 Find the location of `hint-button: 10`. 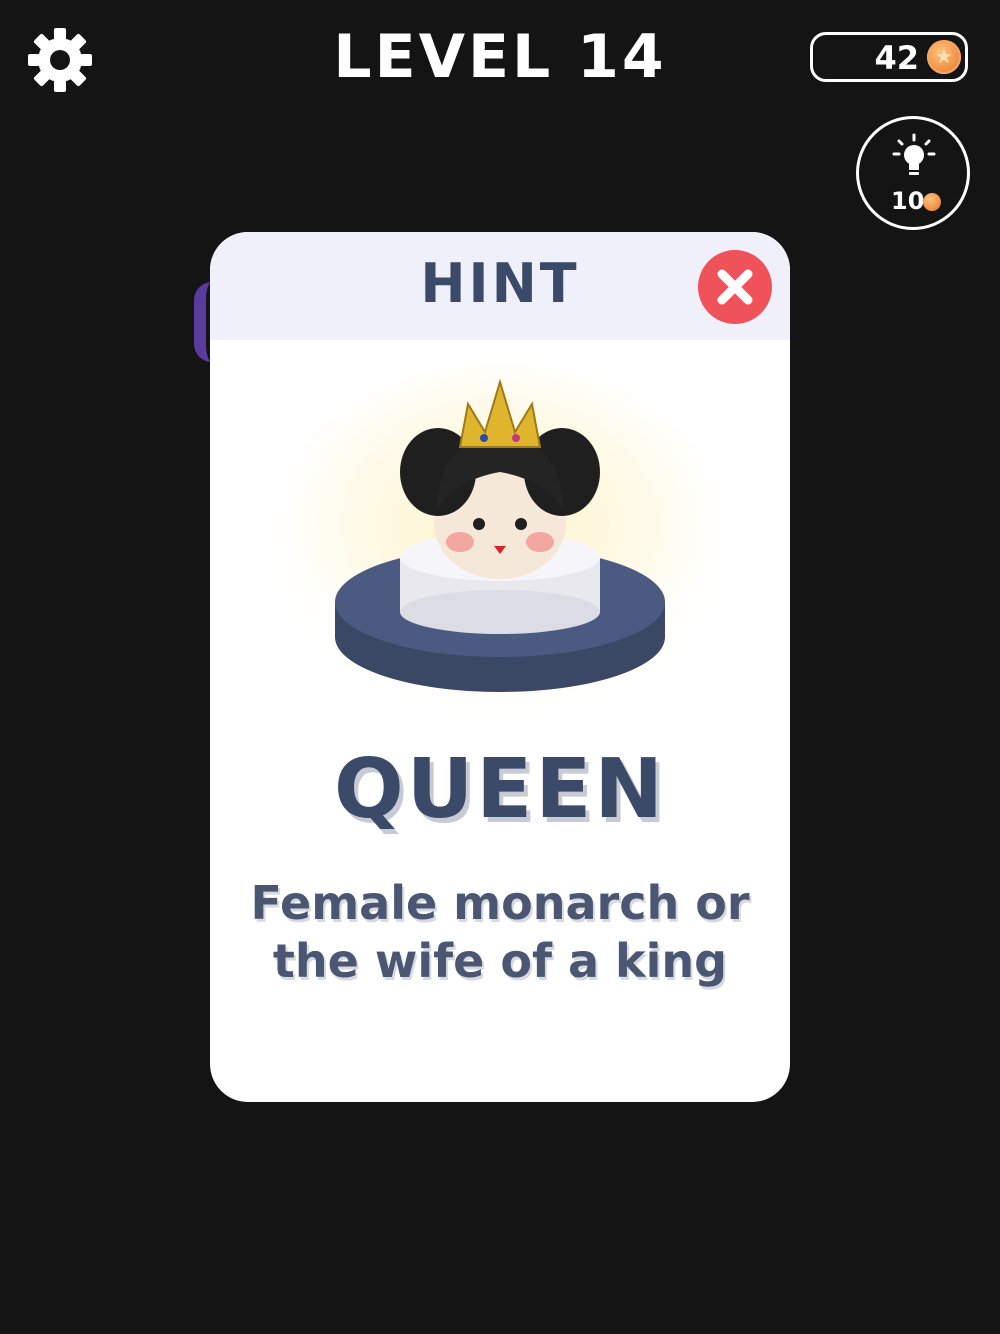

hint-button: 10 is located at coordinates (913, 173).